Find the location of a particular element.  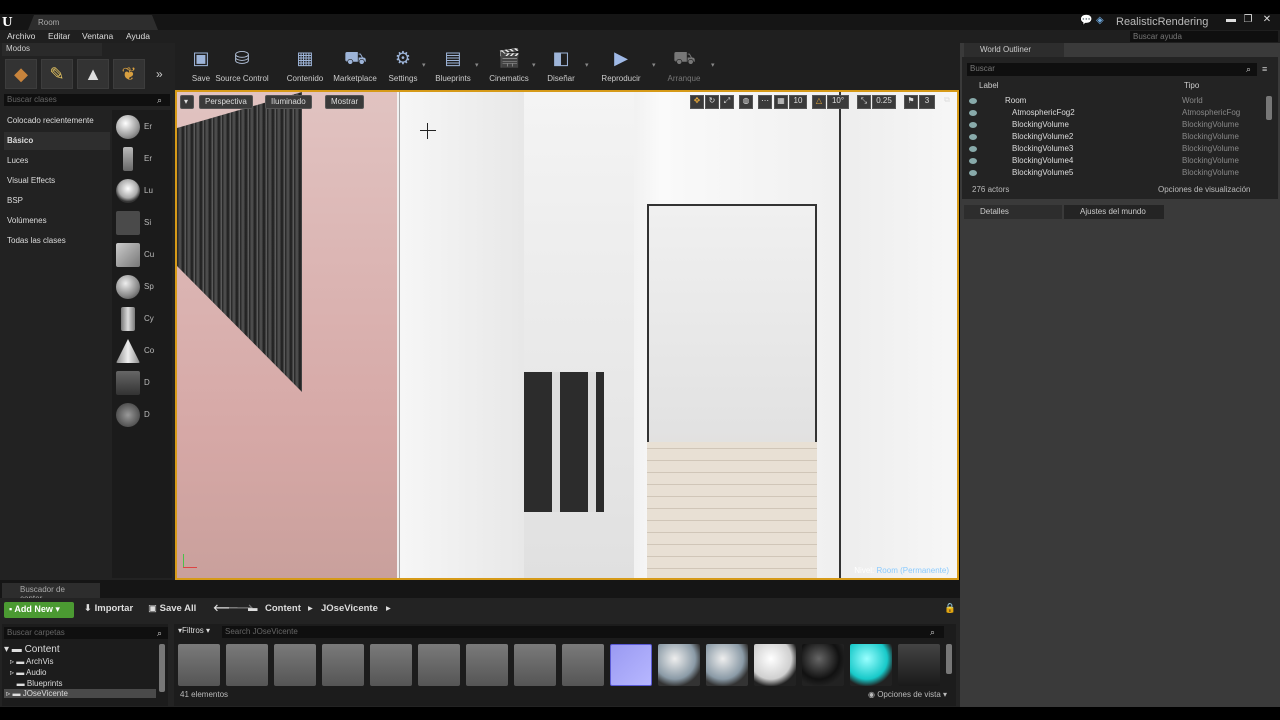

foliage-mode-icon: ❦ is located at coordinates (129, 74).